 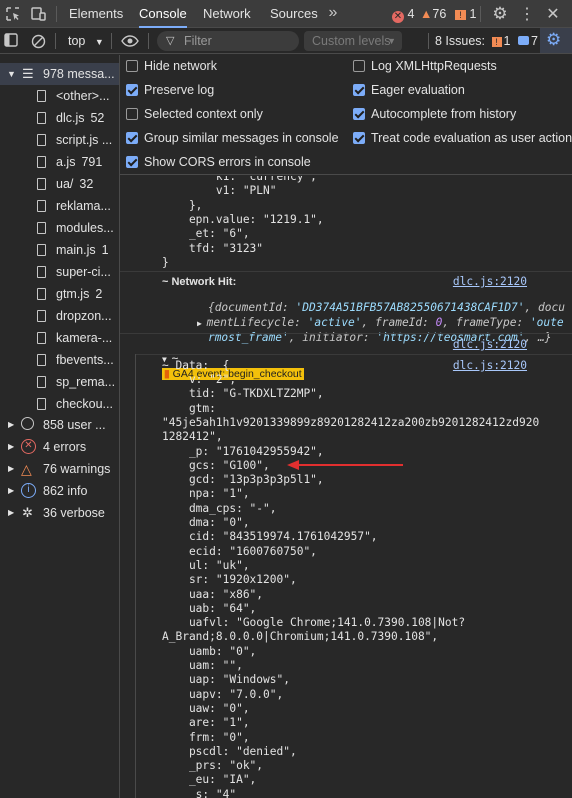 I want to click on console-line: tfd: "3123", so click(x=213, y=248).